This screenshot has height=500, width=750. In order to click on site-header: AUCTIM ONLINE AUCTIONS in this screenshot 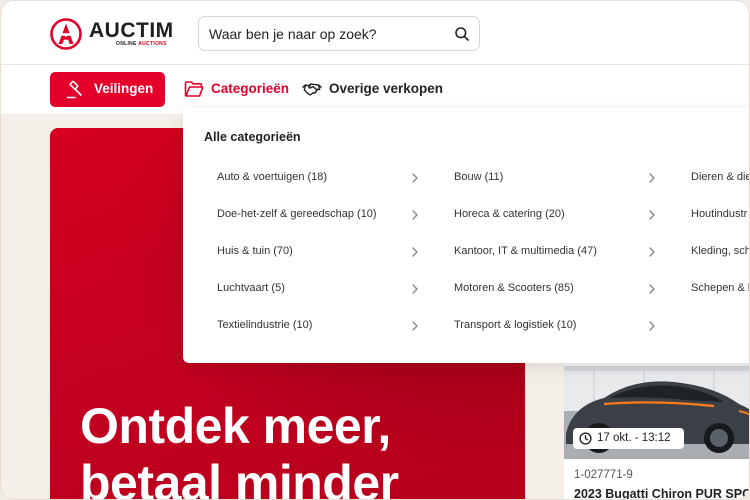, I will do `click(375, 33)`.